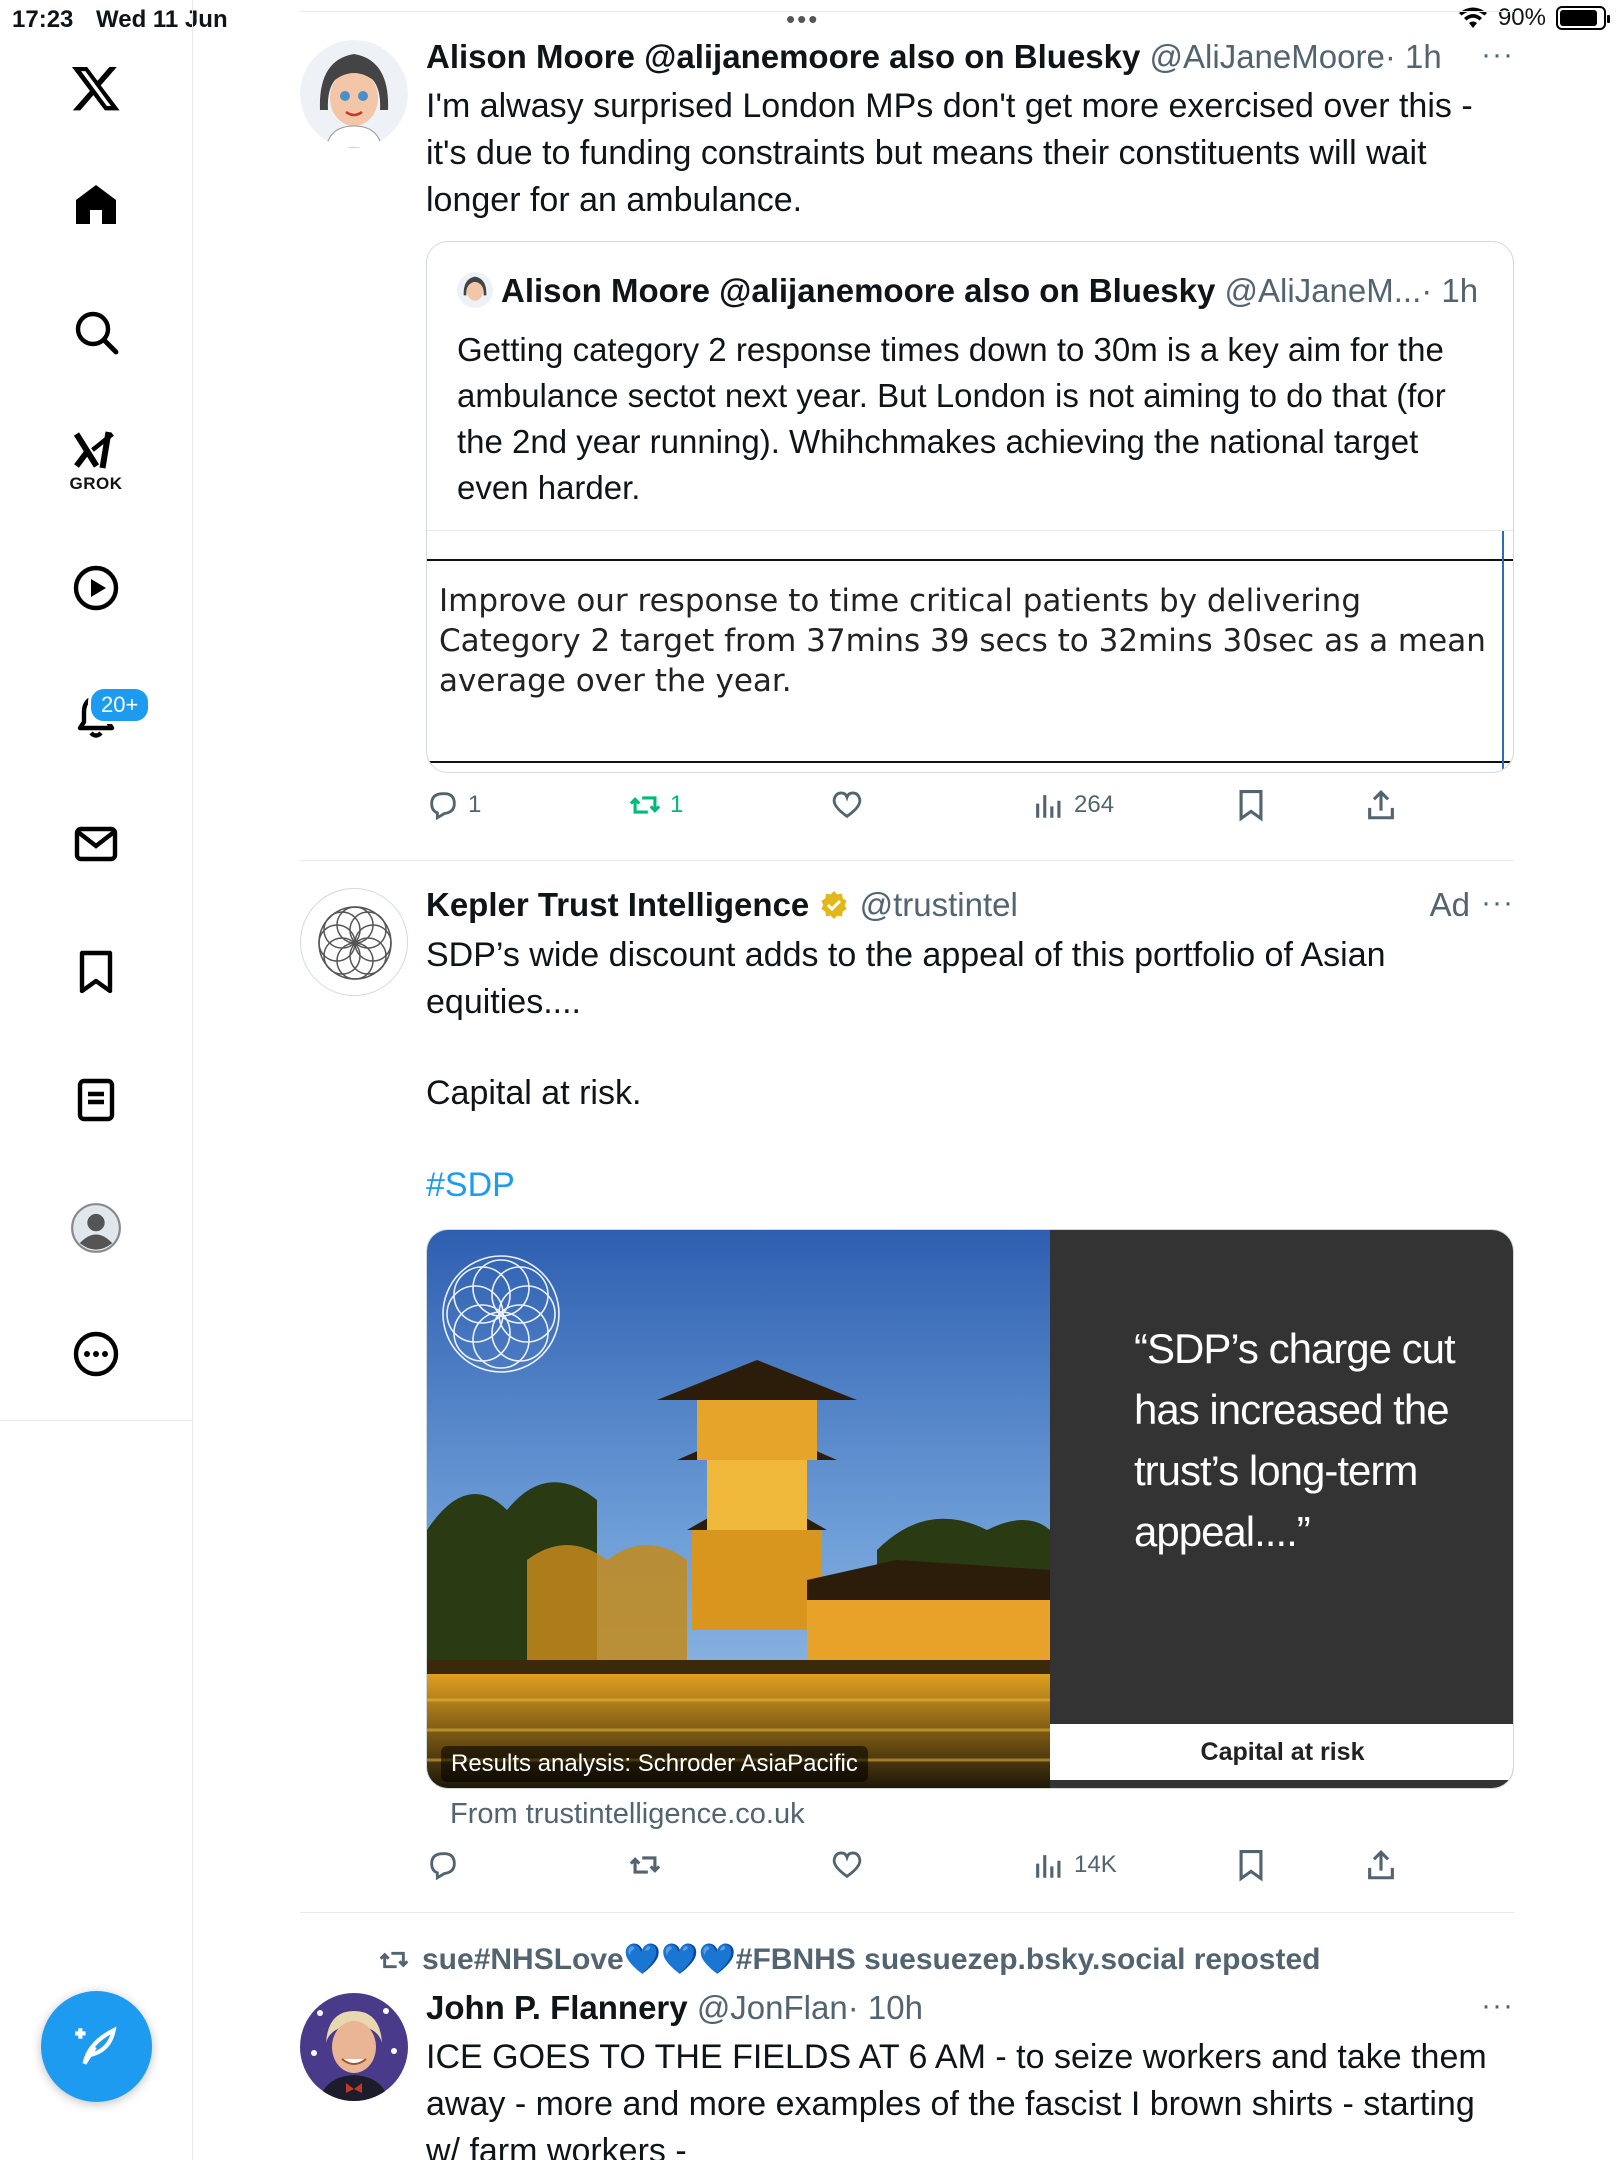 This screenshot has height=2160, width=1620. What do you see at coordinates (475, 290) in the screenshot?
I see `quoted-avatar` at bounding box center [475, 290].